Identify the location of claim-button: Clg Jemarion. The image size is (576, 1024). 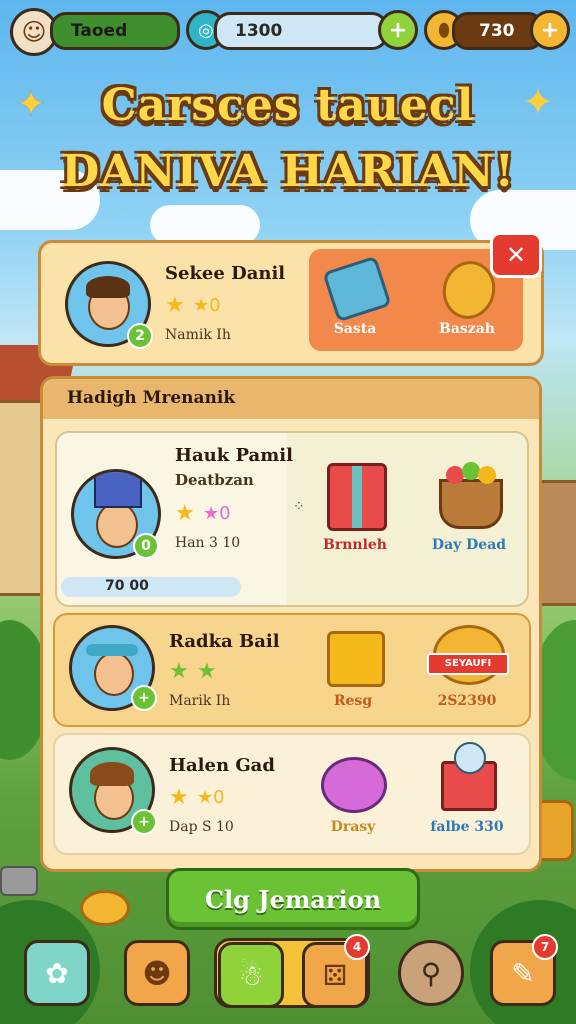
(293, 899).